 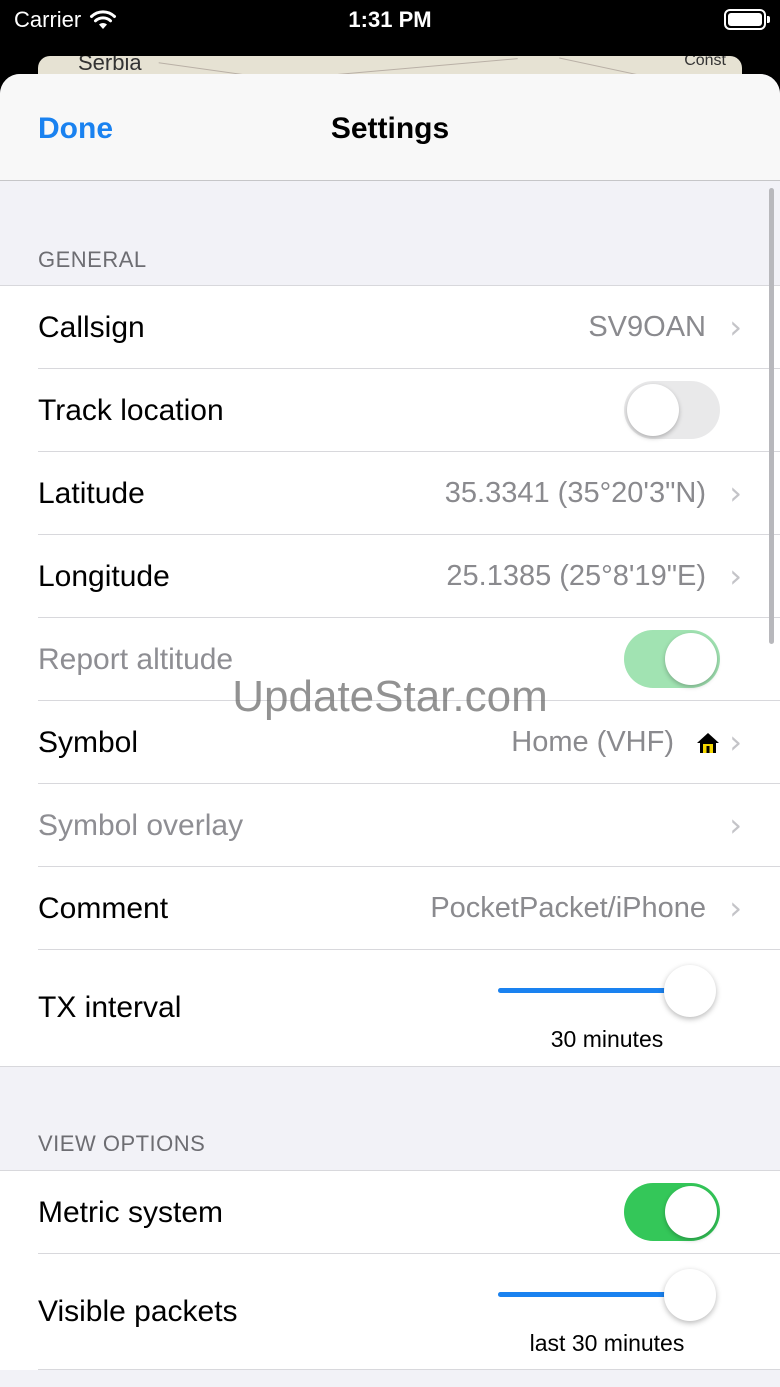 I want to click on metric-system-toggle, so click(x=672, y=1212).